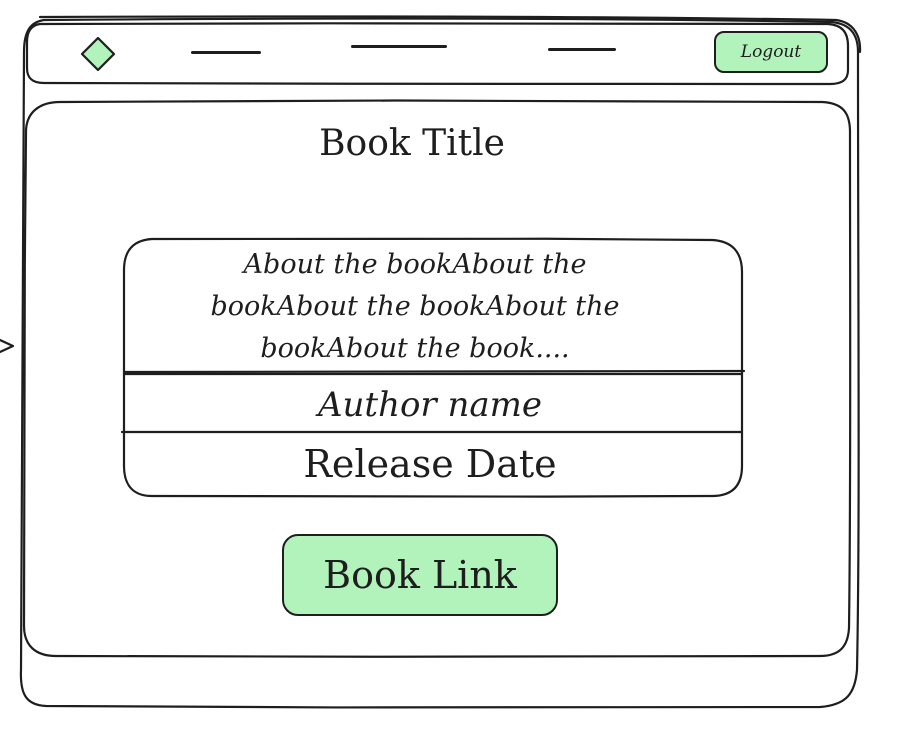 The height and width of the screenshot is (743, 905). I want to click on page-title: Book Title, so click(412, 143).